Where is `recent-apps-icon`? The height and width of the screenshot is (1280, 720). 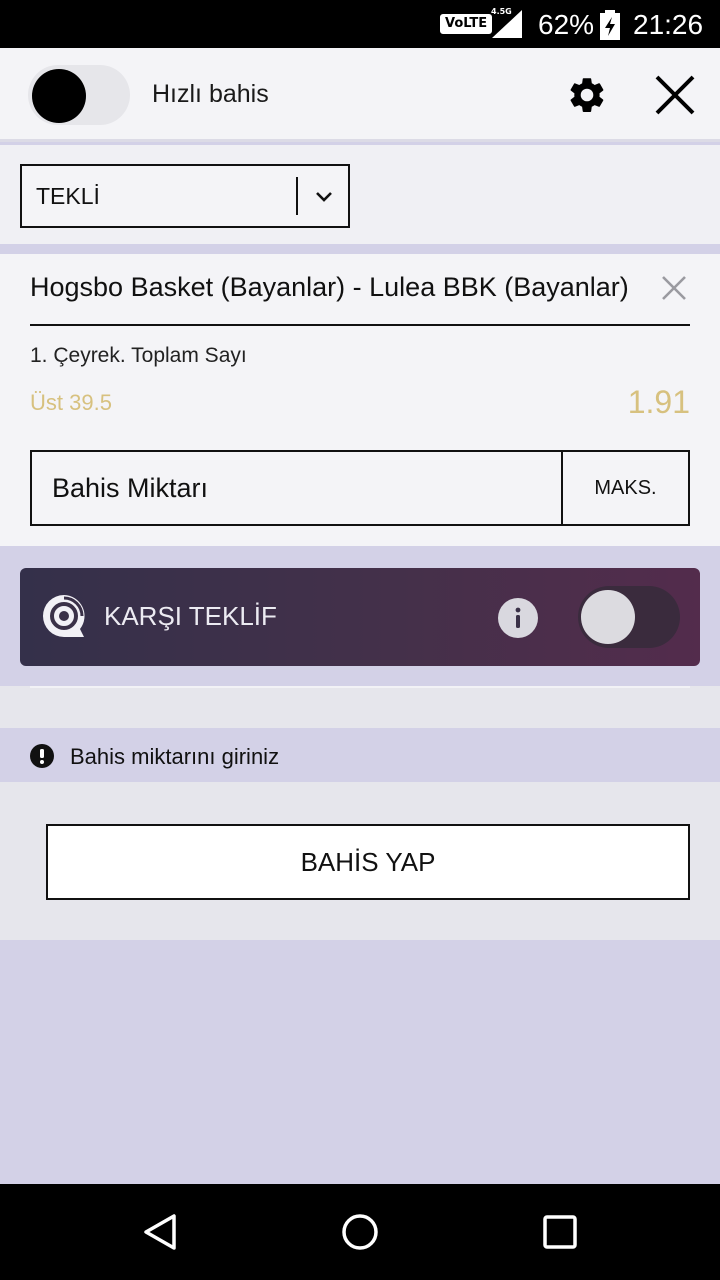 recent-apps-icon is located at coordinates (560, 1232).